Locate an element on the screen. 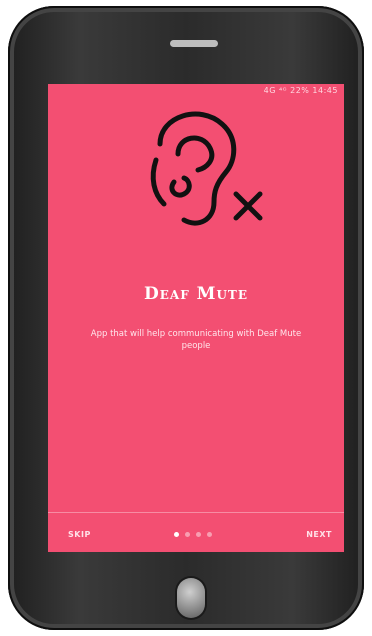 Image resolution: width=372 pixels, height=636 pixels. onboarding-title: Deaf Mute is located at coordinates (196, 294).